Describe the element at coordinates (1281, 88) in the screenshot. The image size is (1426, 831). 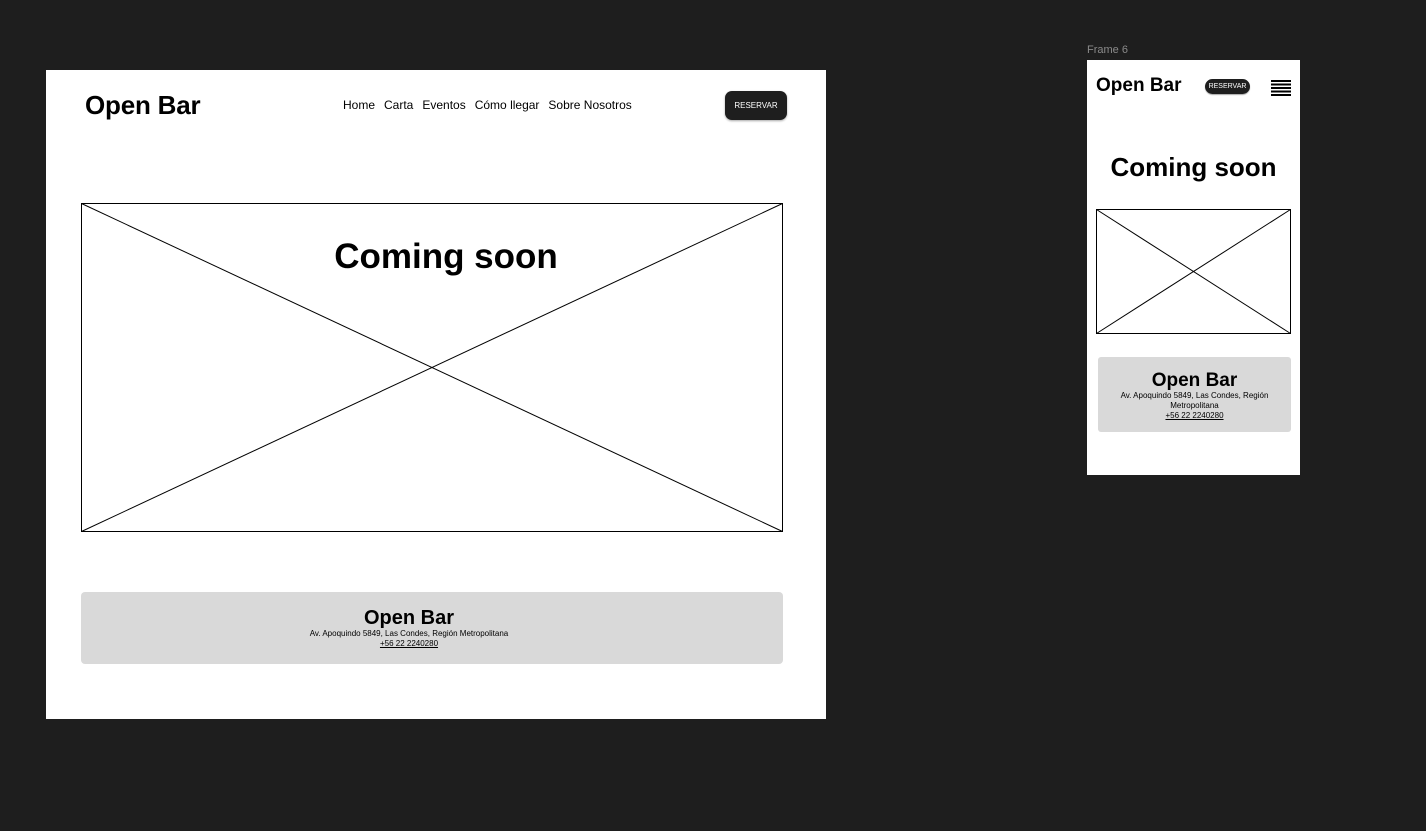
I see `hamburger-menu-icon` at that location.